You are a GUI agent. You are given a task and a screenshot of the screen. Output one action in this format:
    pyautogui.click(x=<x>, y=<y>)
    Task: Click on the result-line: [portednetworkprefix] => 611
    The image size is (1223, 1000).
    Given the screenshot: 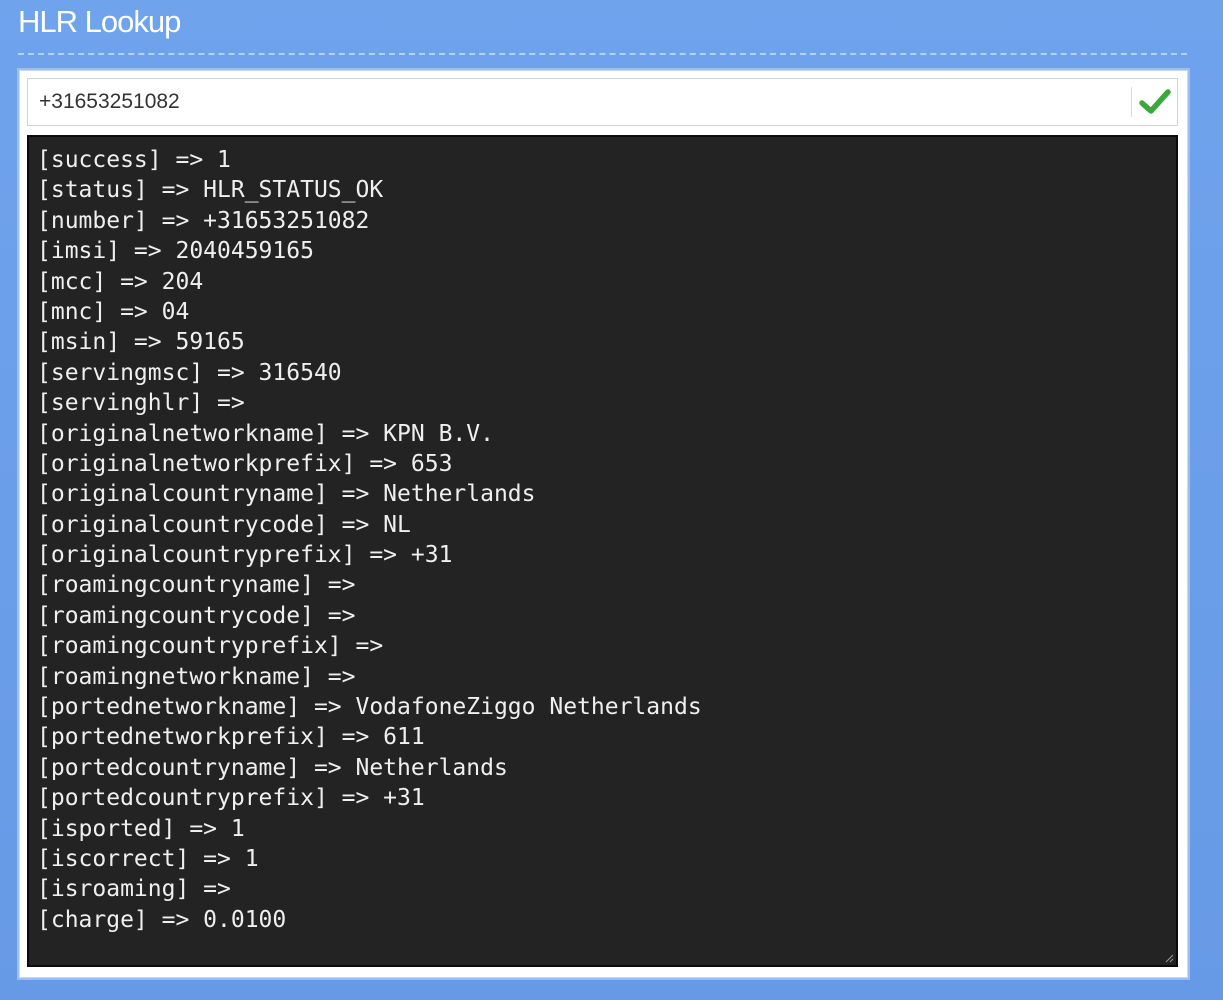 What is the action you would take?
    pyautogui.click(x=231, y=737)
    